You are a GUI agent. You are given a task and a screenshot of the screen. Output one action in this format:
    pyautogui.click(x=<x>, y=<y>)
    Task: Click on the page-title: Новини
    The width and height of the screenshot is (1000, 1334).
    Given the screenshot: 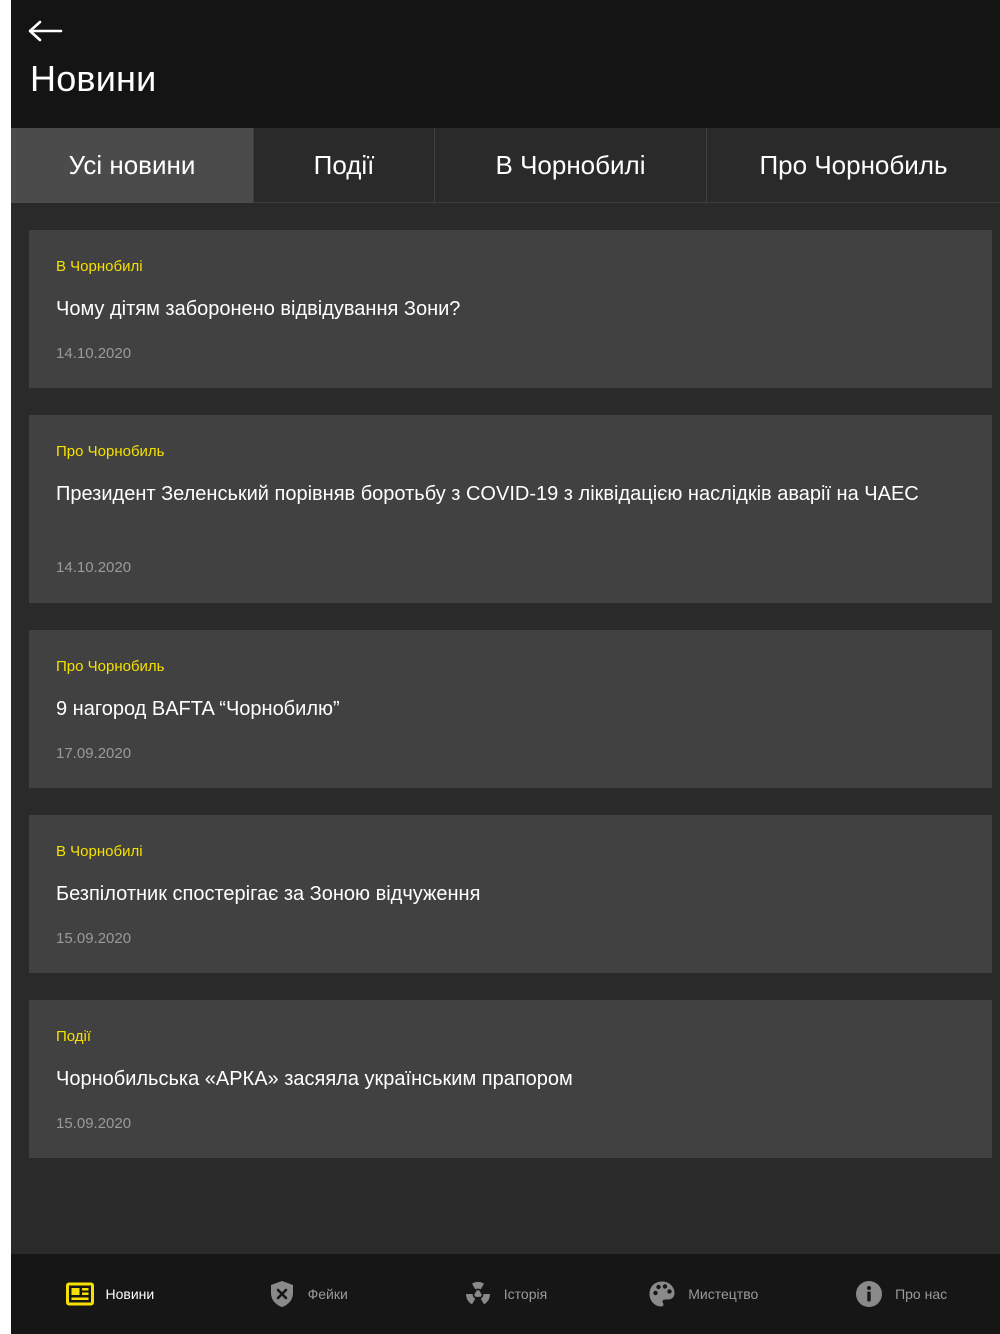 What is the action you would take?
    pyautogui.click(x=93, y=78)
    